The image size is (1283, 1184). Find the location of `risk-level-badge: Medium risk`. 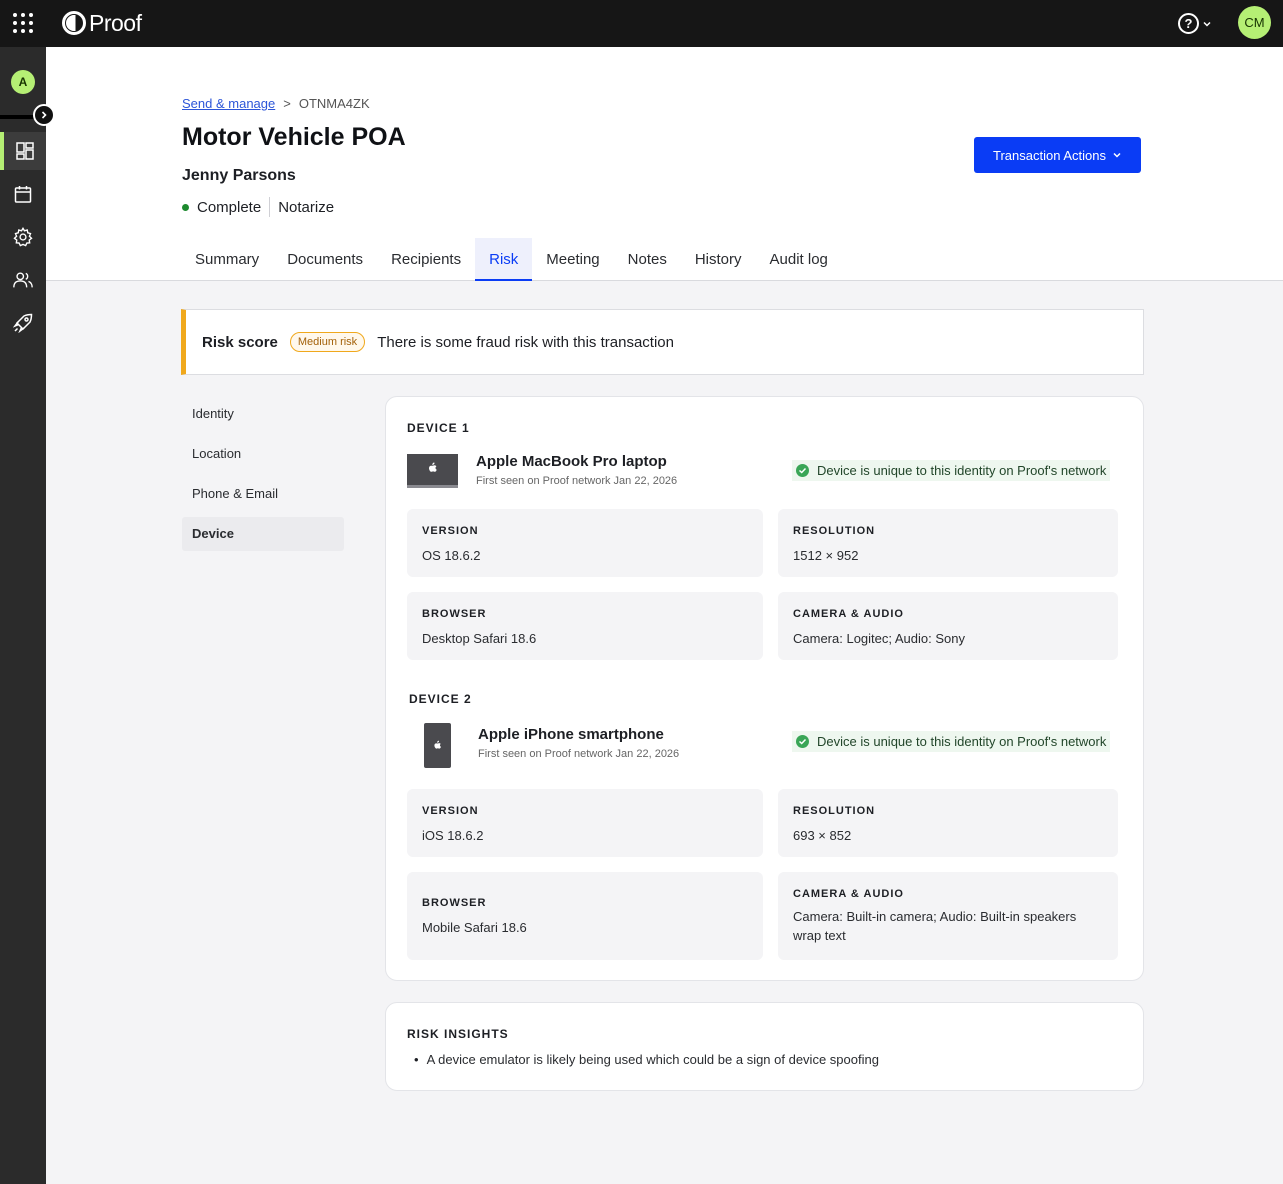

risk-level-badge: Medium risk is located at coordinates (327, 342).